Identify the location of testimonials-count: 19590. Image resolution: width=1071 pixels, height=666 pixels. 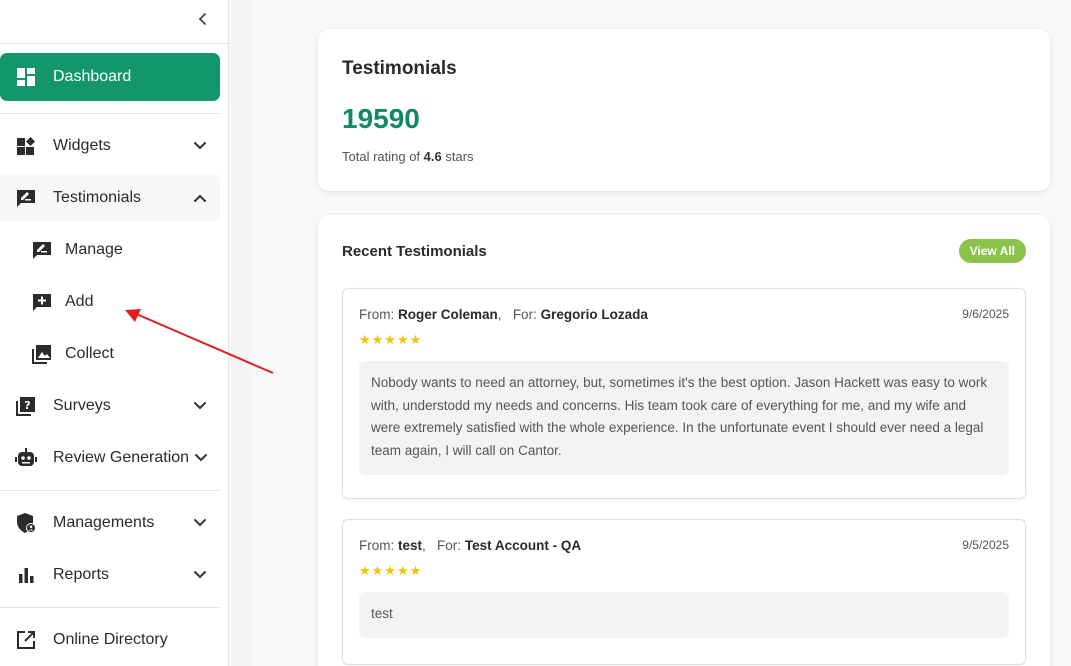
(381, 118).